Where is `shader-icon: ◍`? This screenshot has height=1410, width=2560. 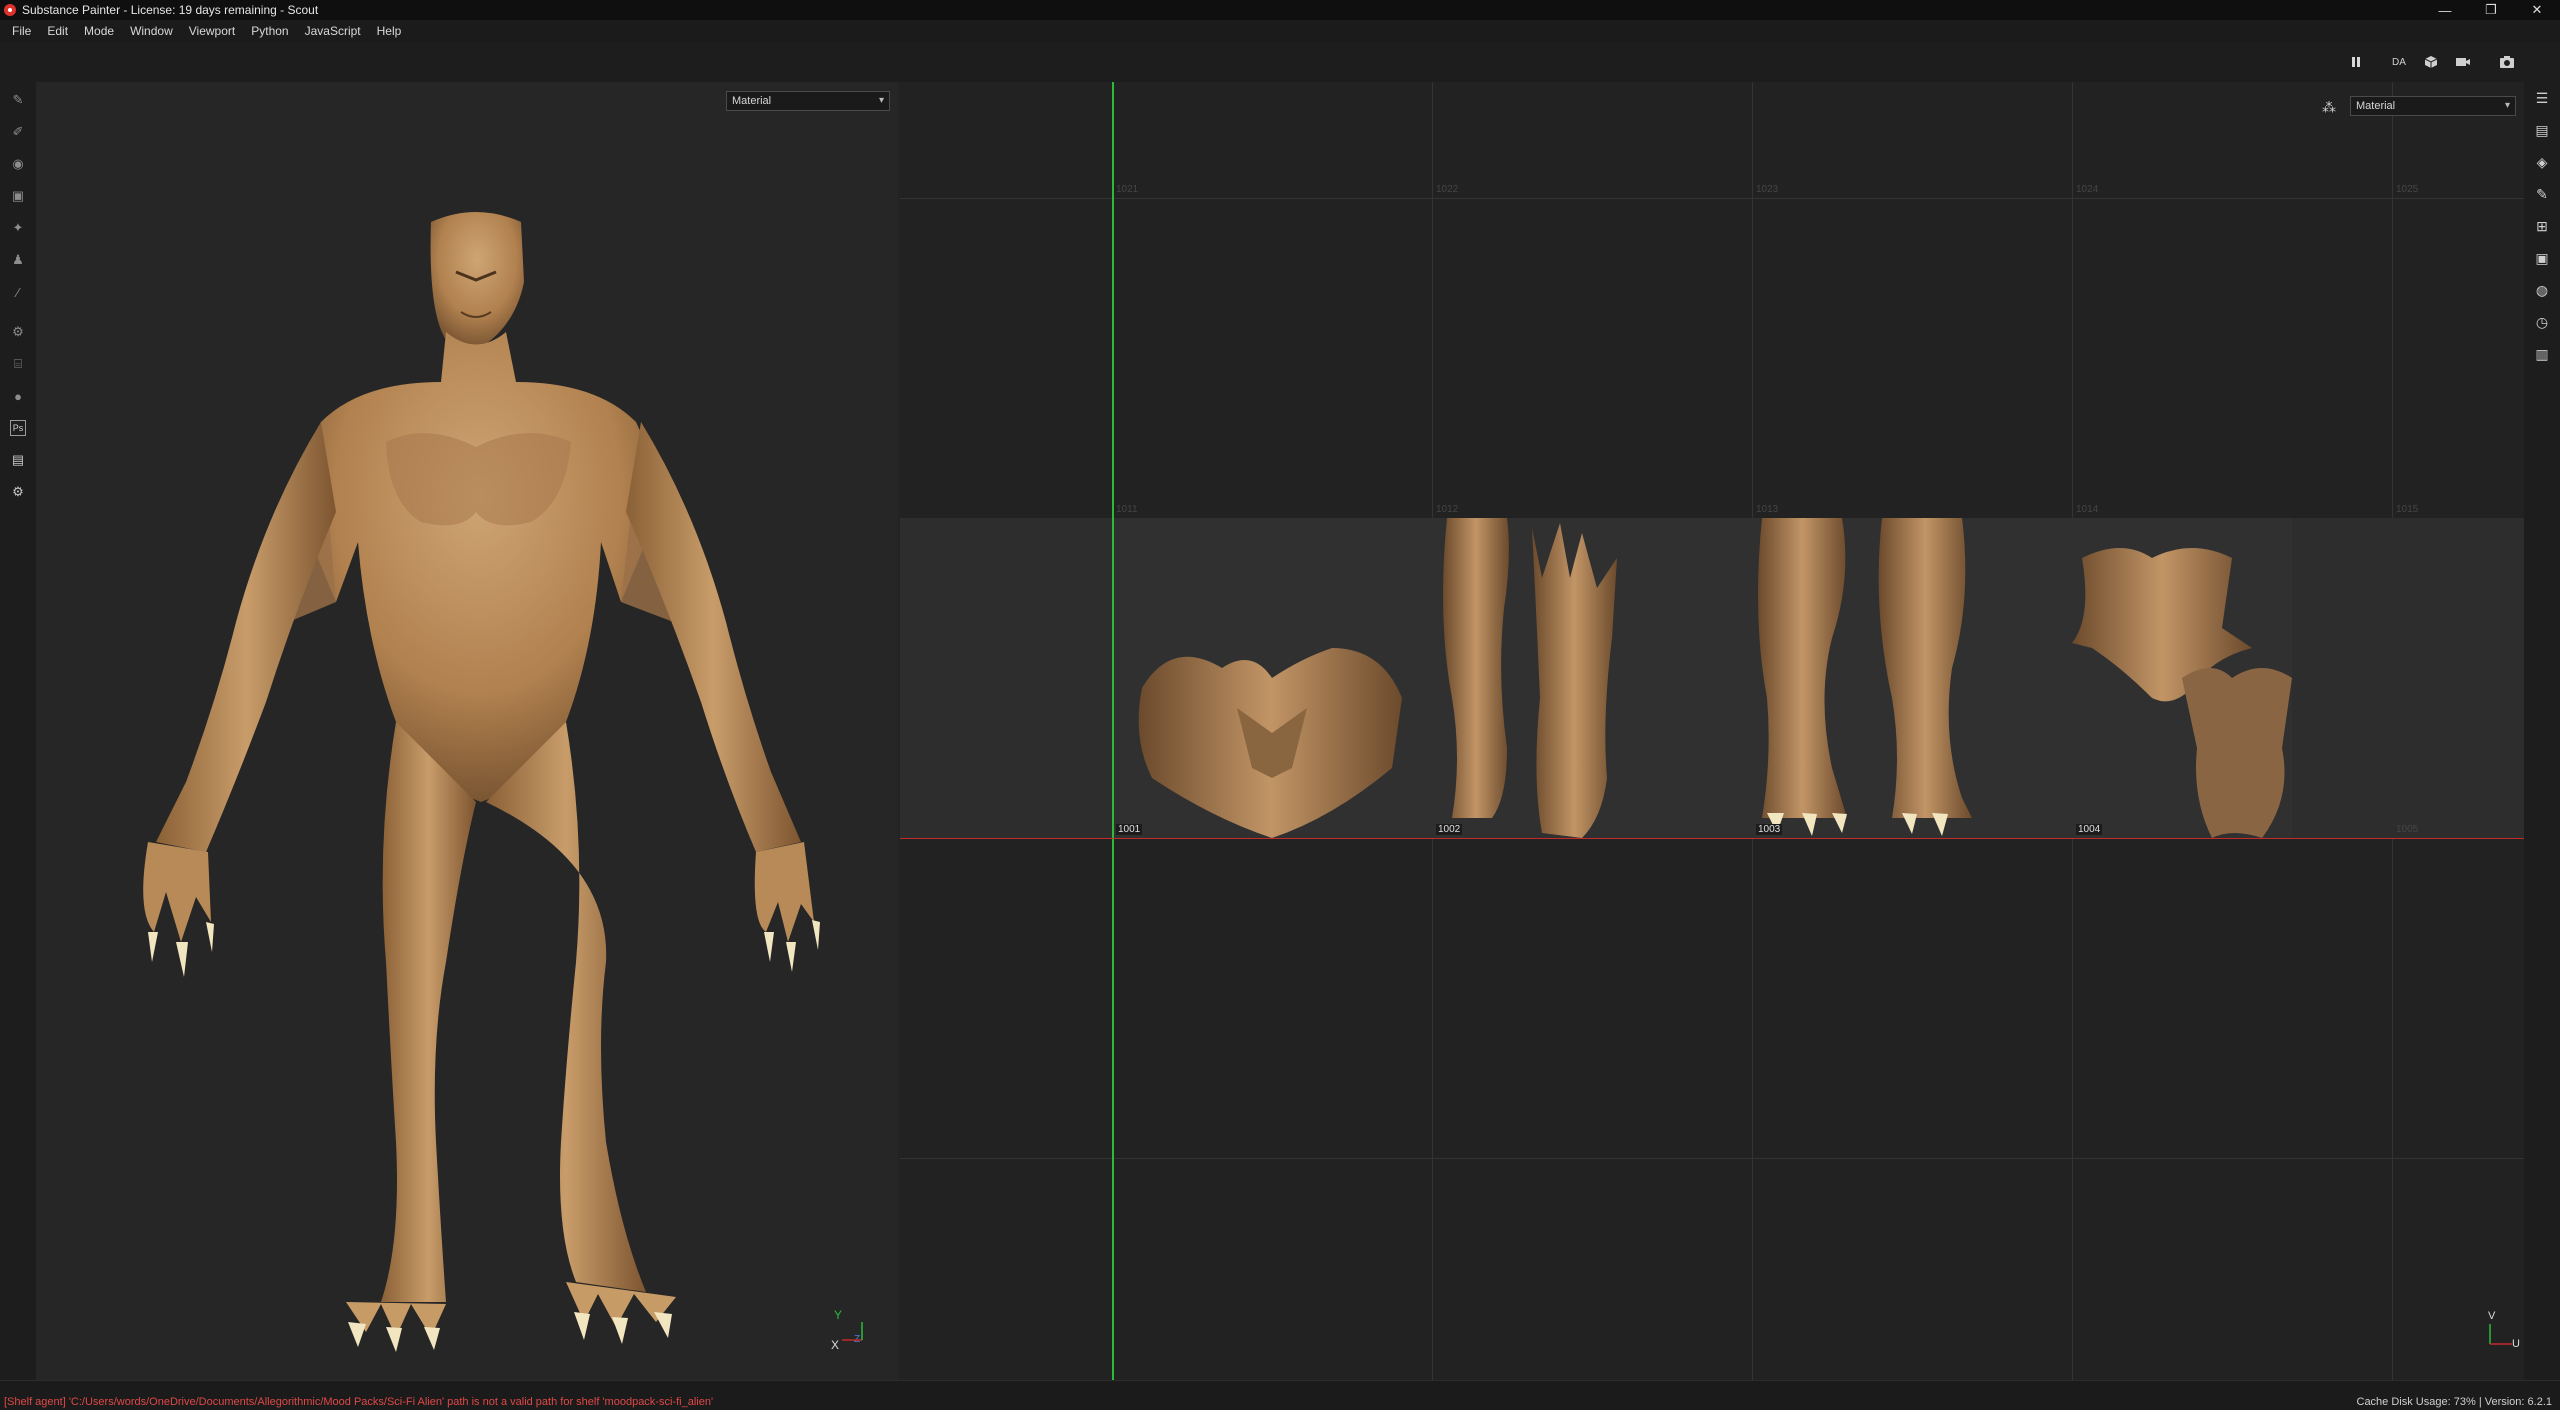 shader-icon: ◍ is located at coordinates (2542, 290).